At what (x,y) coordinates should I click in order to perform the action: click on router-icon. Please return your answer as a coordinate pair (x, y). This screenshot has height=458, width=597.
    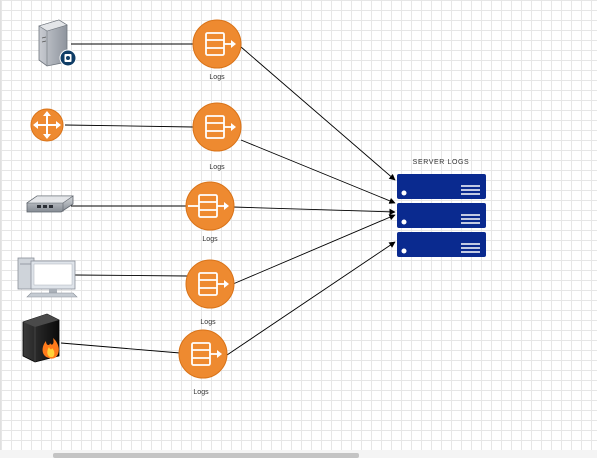
    Looking at the image, I should click on (47, 125).